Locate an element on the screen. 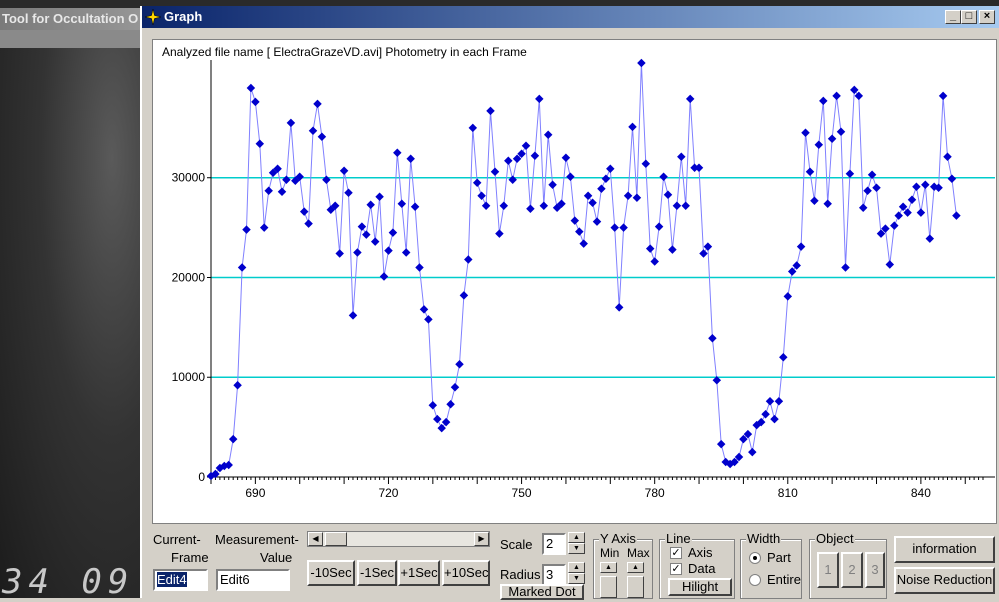  part-radio-label: Part is located at coordinates (779, 557).